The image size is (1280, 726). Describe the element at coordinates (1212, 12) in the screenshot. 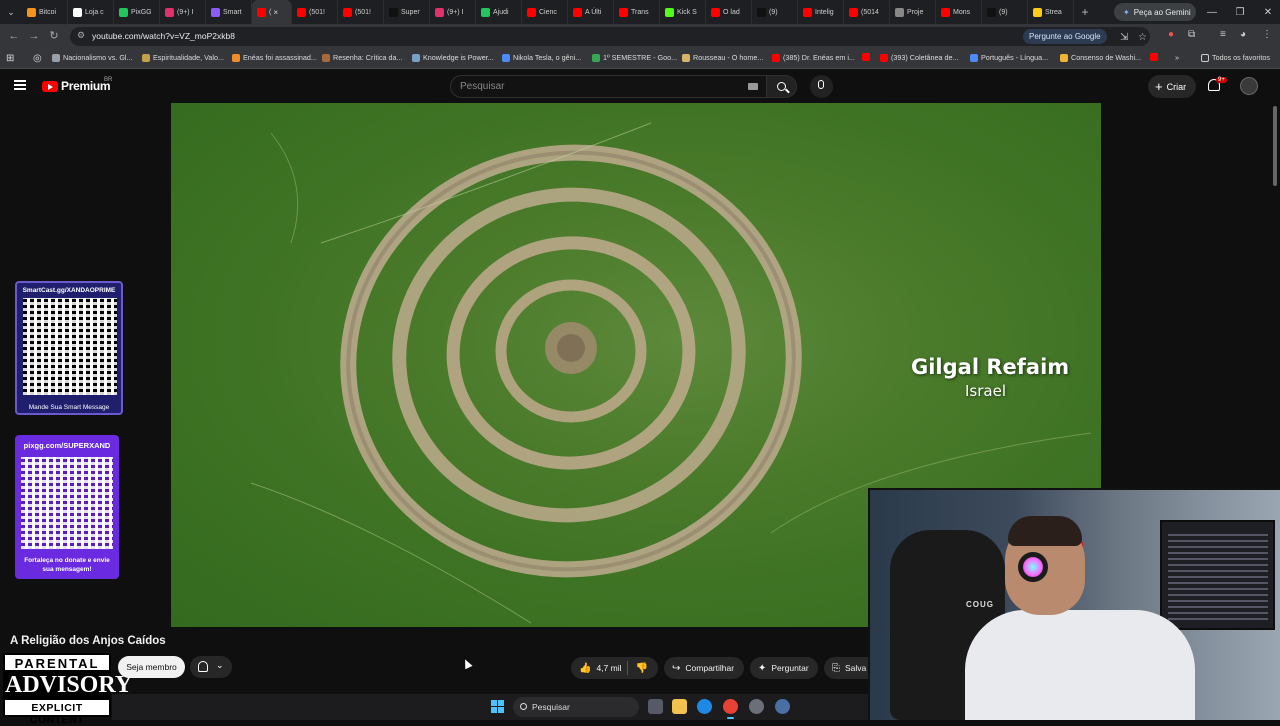

I see `minimize-icon: —` at that location.